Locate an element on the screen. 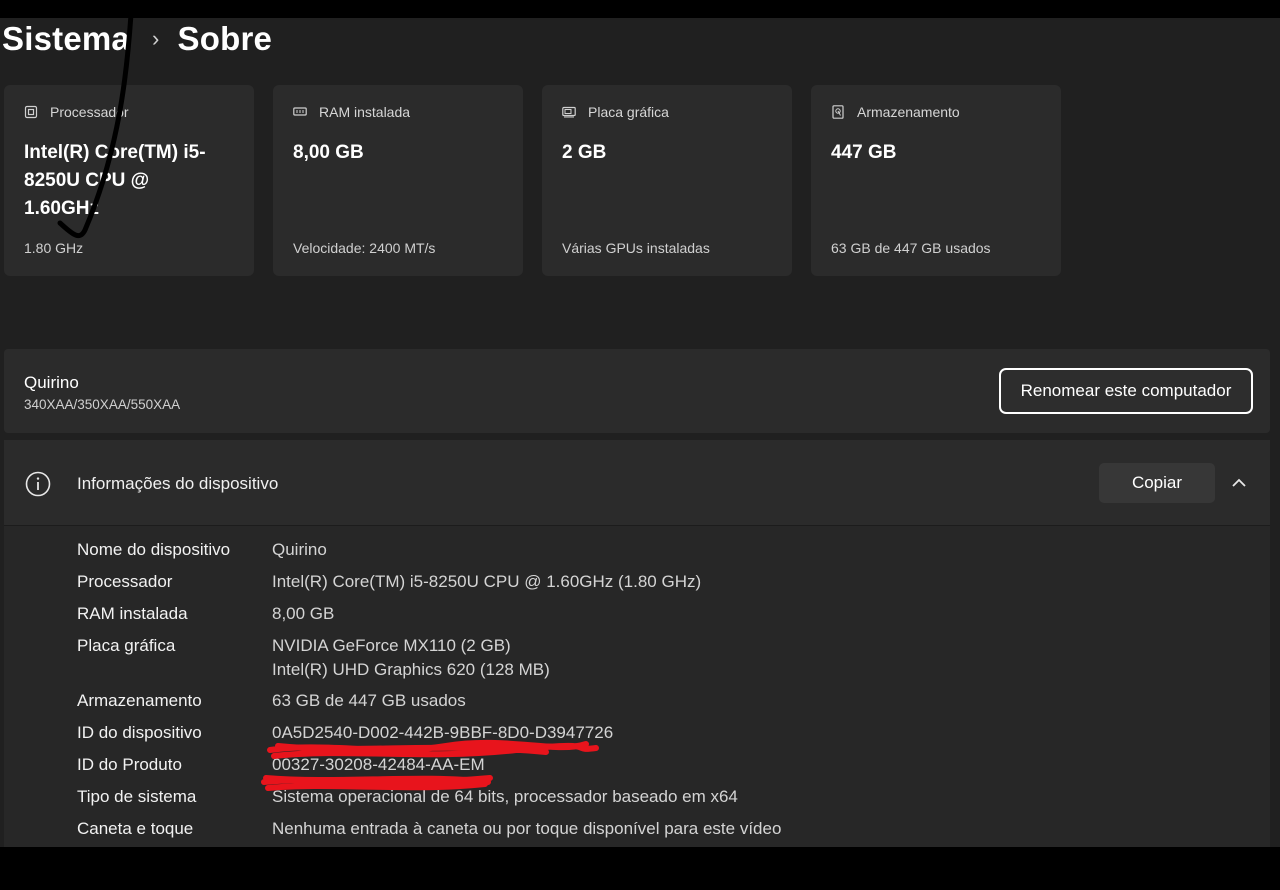 The image size is (1280, 890). spec-label: Placa gráfica is located at coordinates (628, 112).